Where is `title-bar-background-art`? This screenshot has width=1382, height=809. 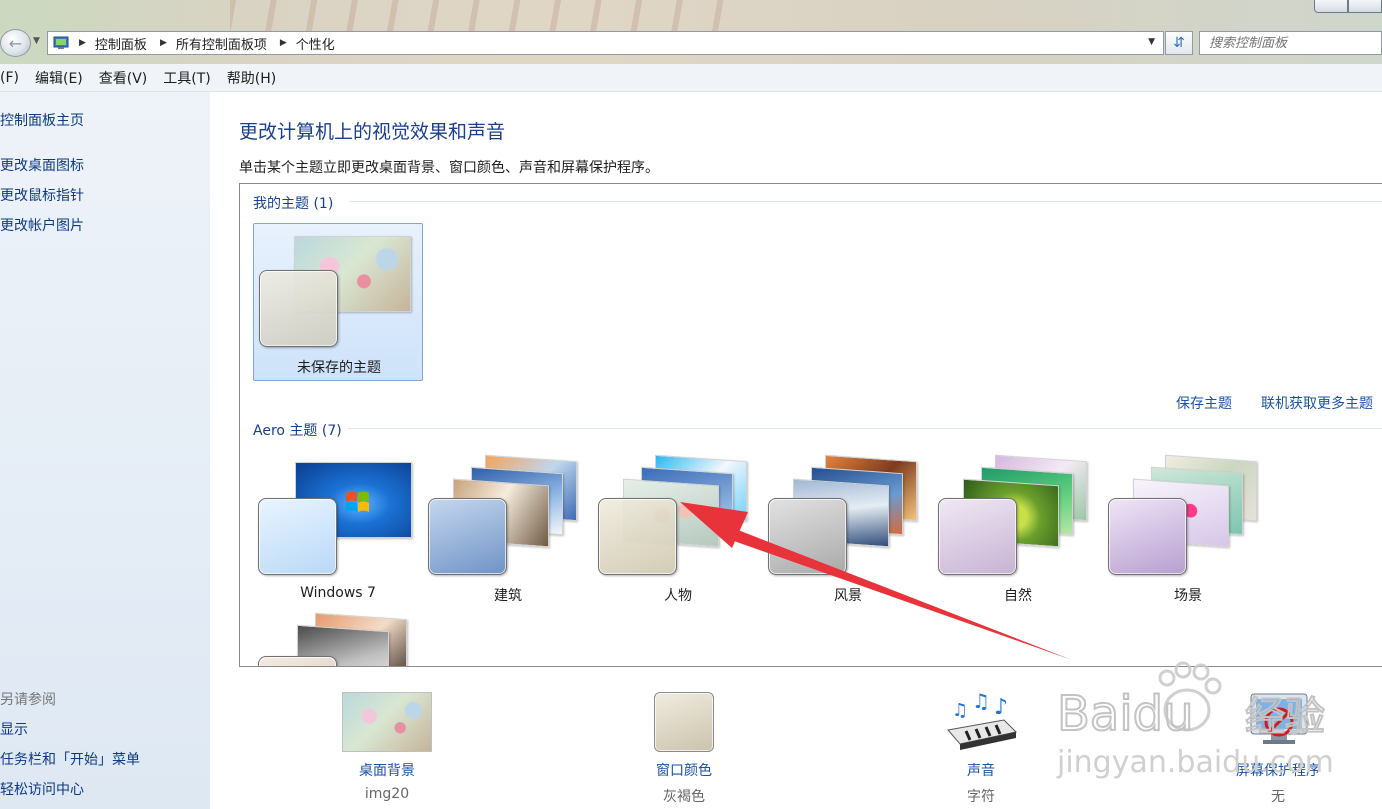 title-bar-background-art is located at coordinates (490, 16).